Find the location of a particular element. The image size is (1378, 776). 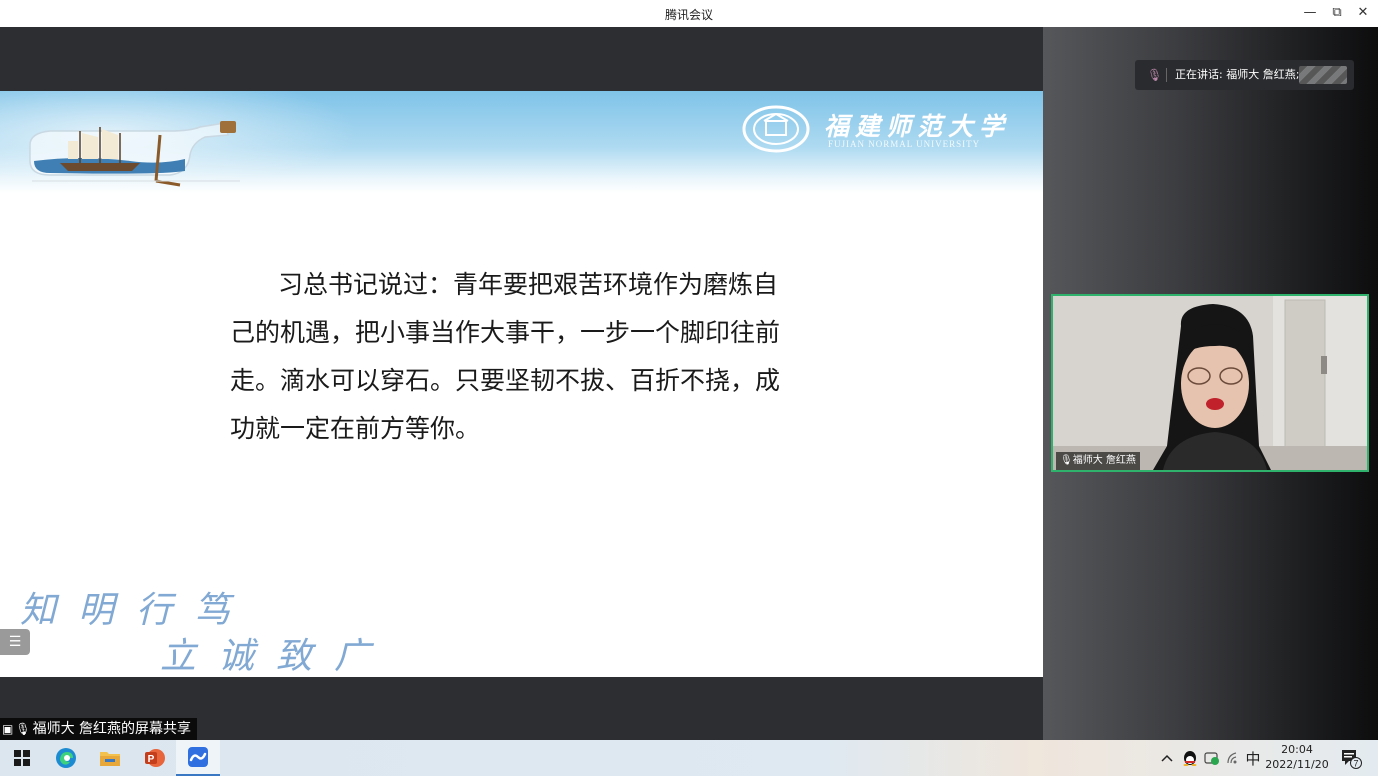

clock-date: 2022/11/20 is located at coordinates (1297, 764).